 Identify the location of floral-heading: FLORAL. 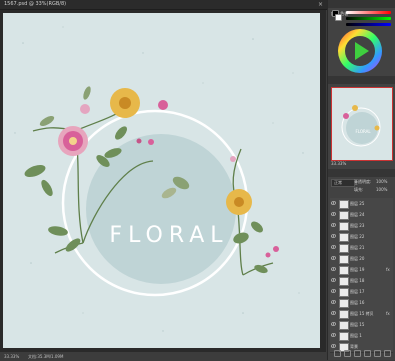
(168, 235).